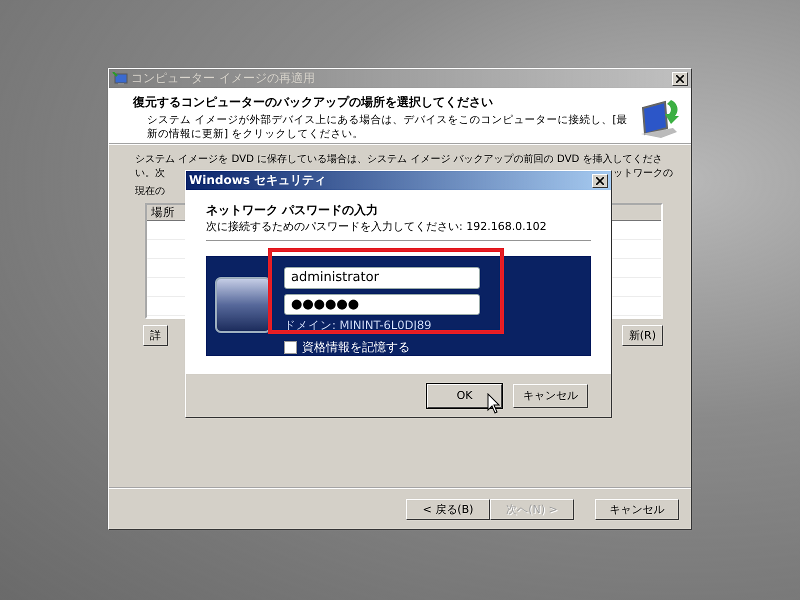  What do you see at coordinates (313, 102) in the screenshot?
I see `wizard-heading: 復元するコンピューターのバックアップの場所を選択してください` at bounding box center [313, 102].